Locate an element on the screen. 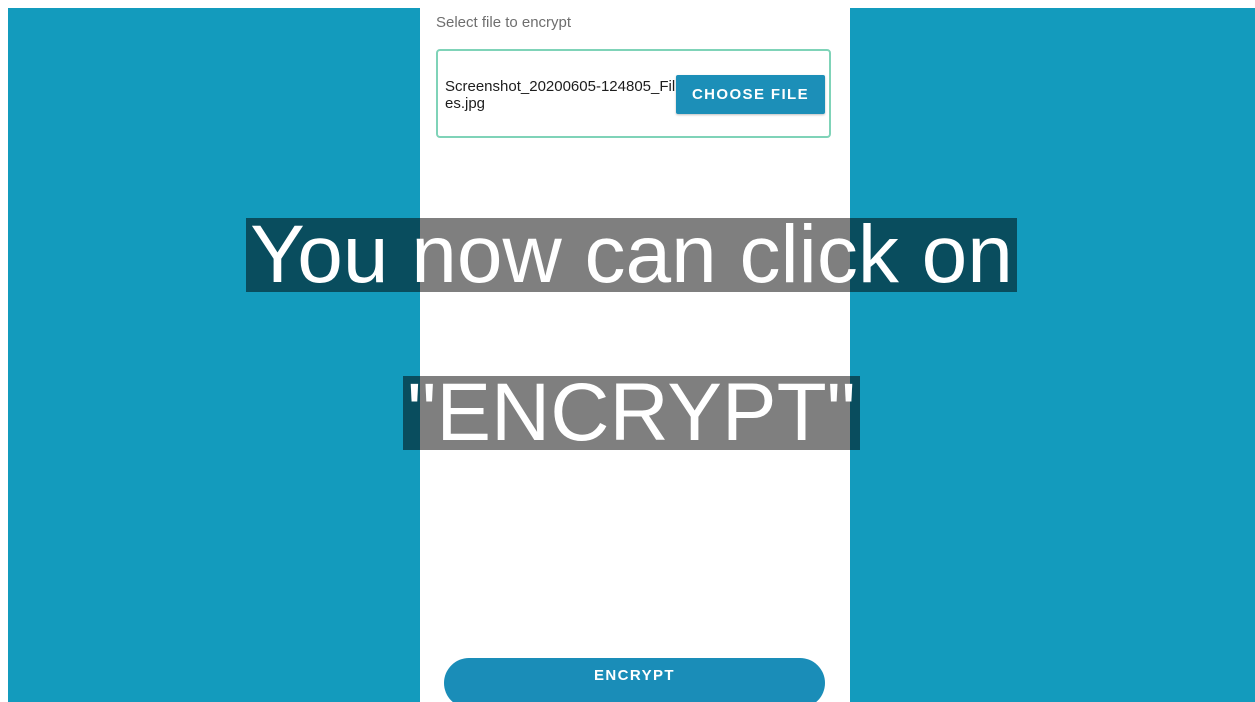 The image size is (1255, 702). caption-text-2: "ENCRYPT" is located at coordinates (631, 413).